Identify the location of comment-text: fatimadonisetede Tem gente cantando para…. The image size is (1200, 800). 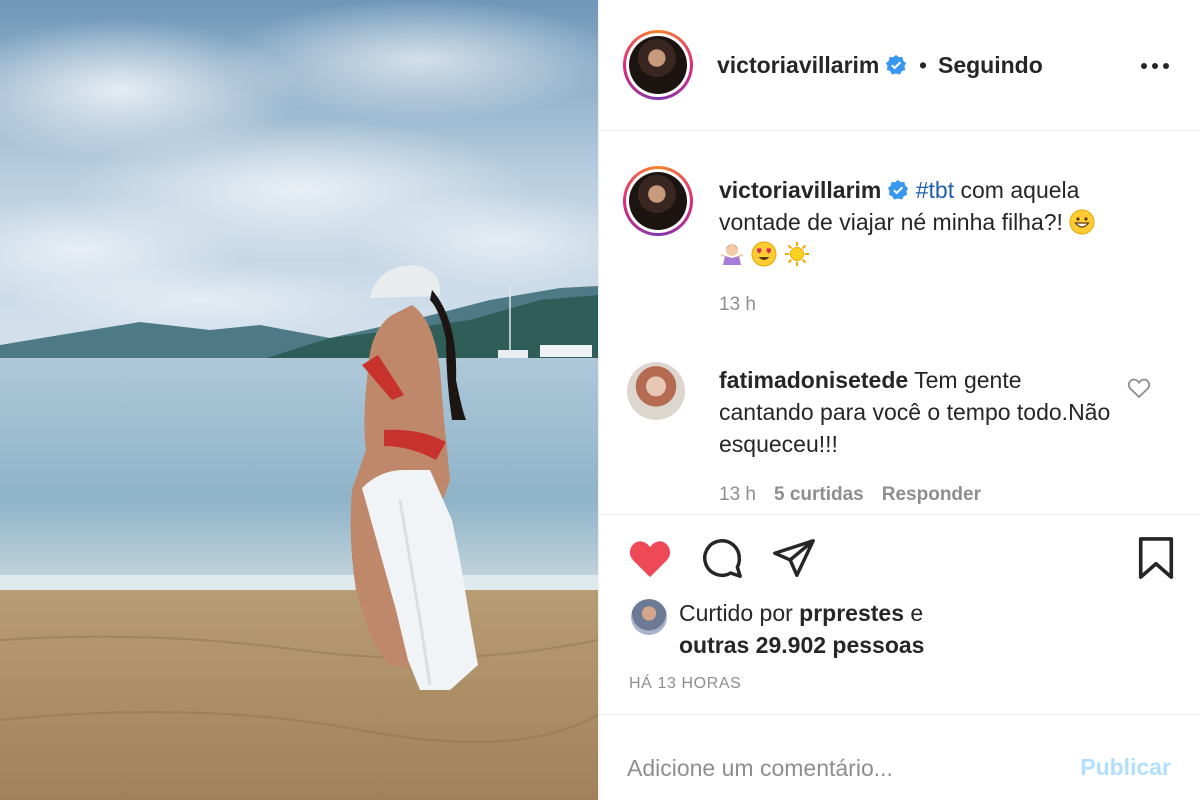
(919, 412).